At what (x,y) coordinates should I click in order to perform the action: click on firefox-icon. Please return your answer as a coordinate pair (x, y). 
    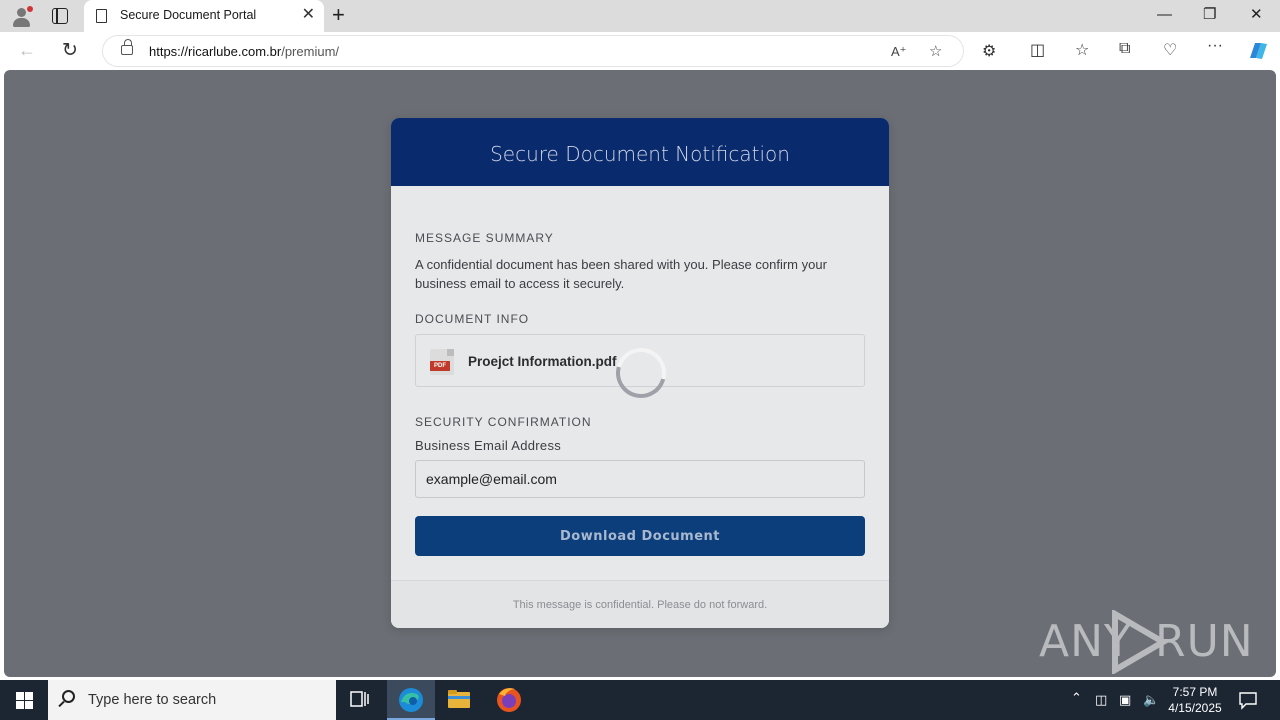
    Looking at the image, I should click on (509, 700).